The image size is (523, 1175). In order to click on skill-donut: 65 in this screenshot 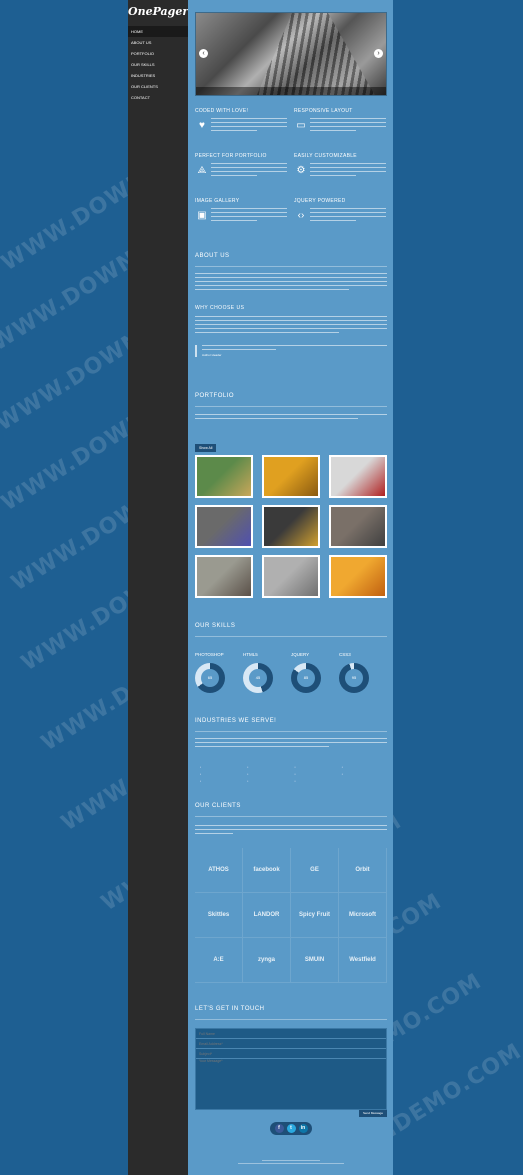, I will do `click(210, 678)`.